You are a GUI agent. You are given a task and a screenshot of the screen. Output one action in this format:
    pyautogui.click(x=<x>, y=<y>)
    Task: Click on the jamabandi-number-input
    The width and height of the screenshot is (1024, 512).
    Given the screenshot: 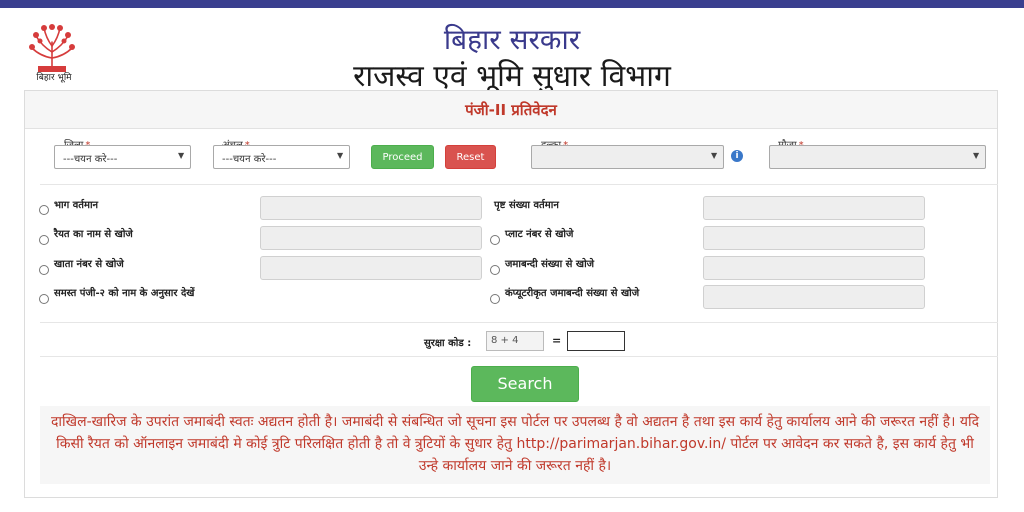 What is the action you would take?
    pyautogui.click(x=814, y=268)
    